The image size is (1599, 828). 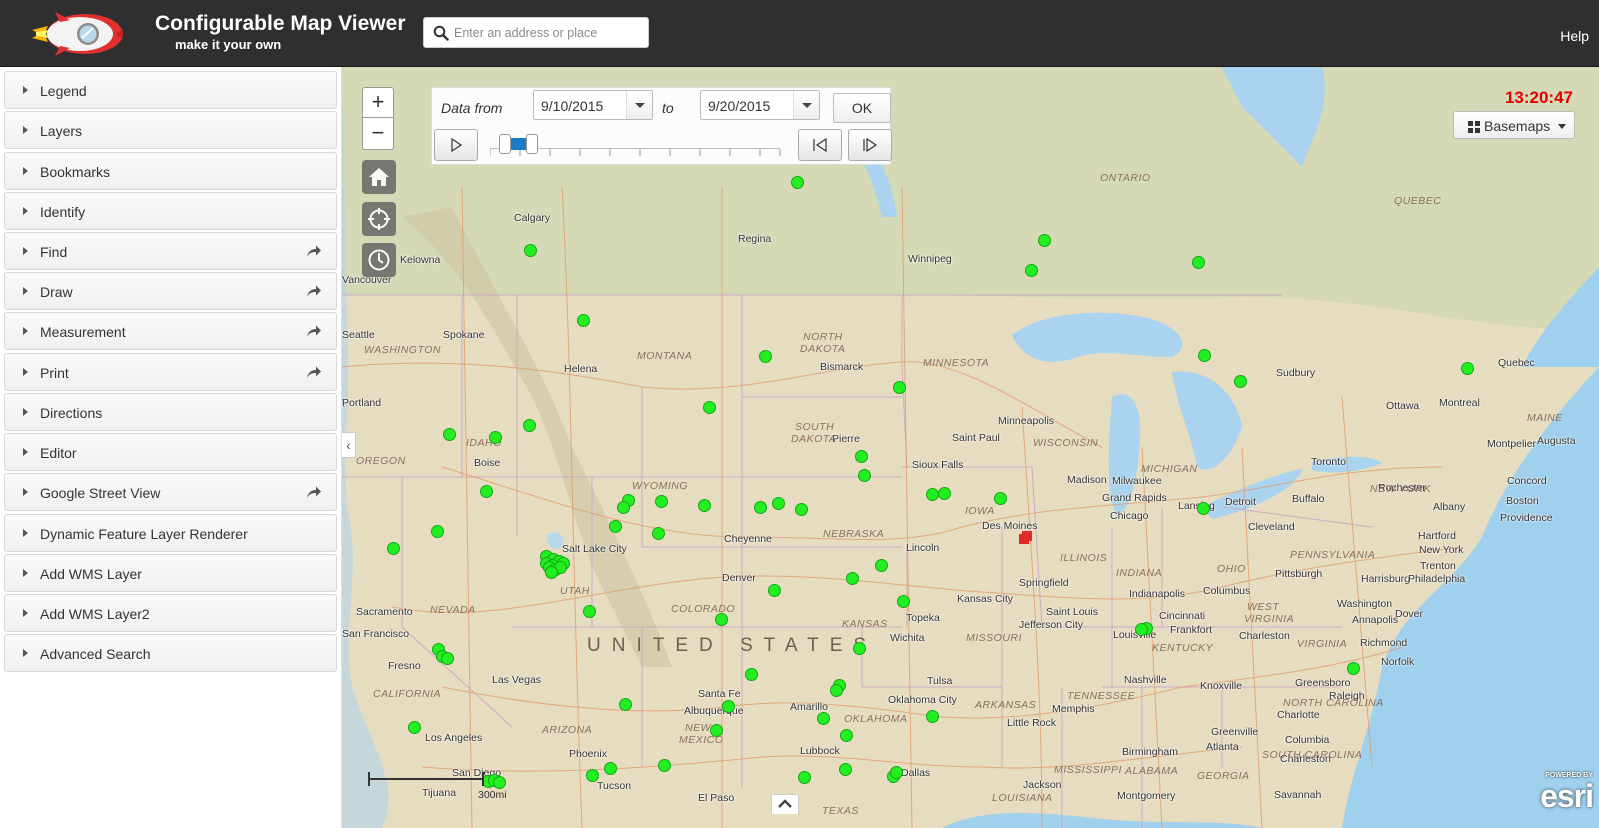 What do you see at coordinates (1574, 36) in the screenshot?
I see `help-link: Help` at bounding box center [1574, 36].